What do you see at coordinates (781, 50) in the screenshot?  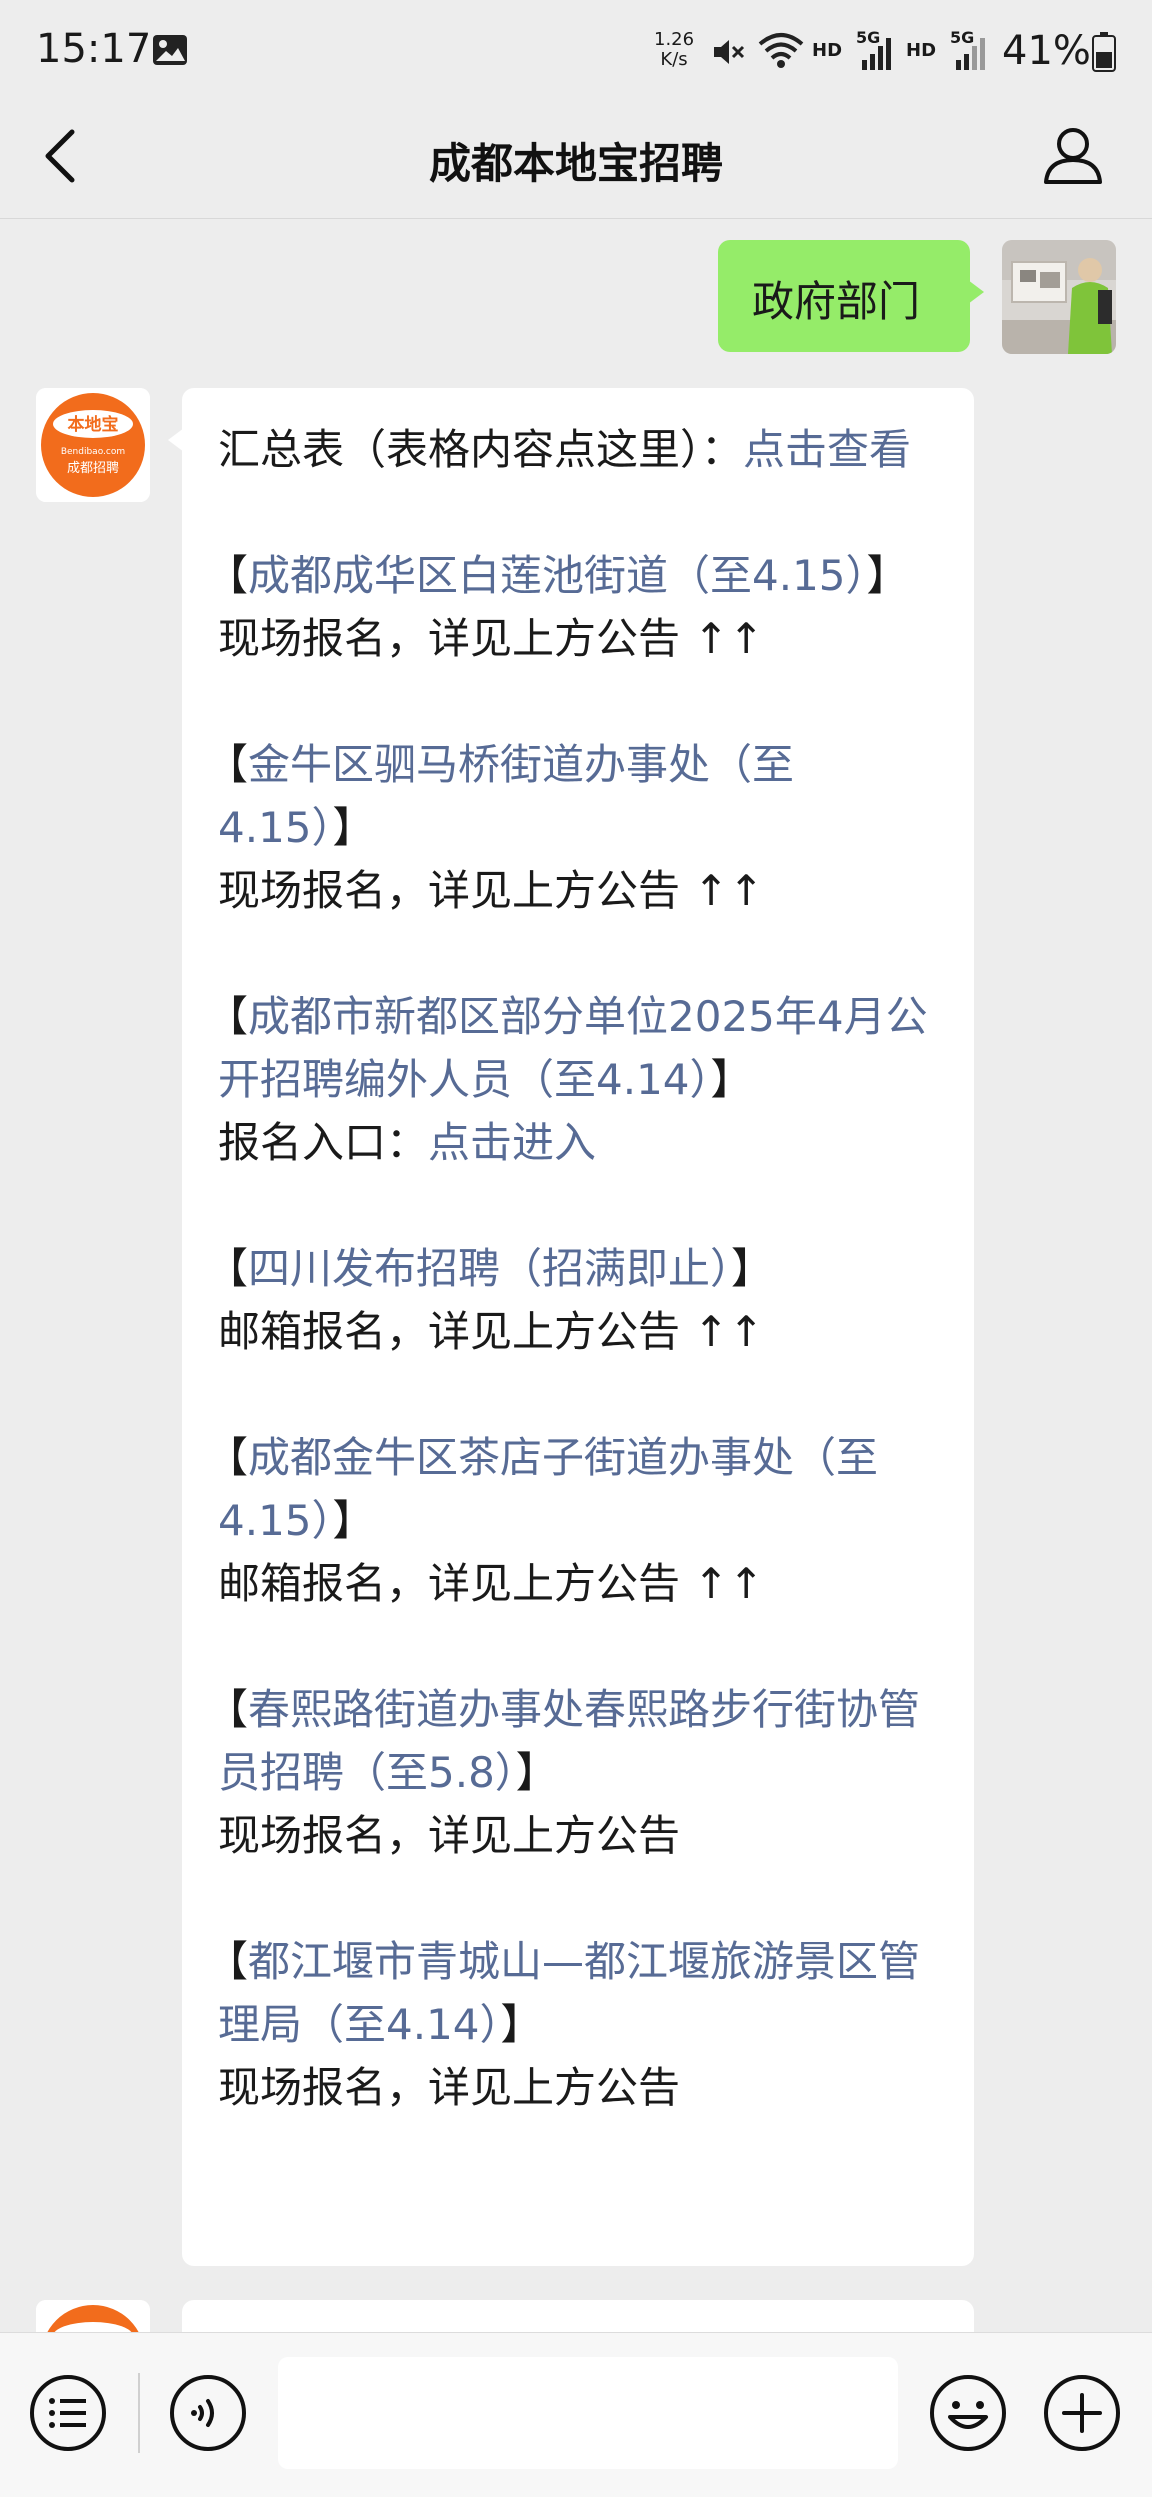 I see `wifi-icon` at bounding box center [781, 50].